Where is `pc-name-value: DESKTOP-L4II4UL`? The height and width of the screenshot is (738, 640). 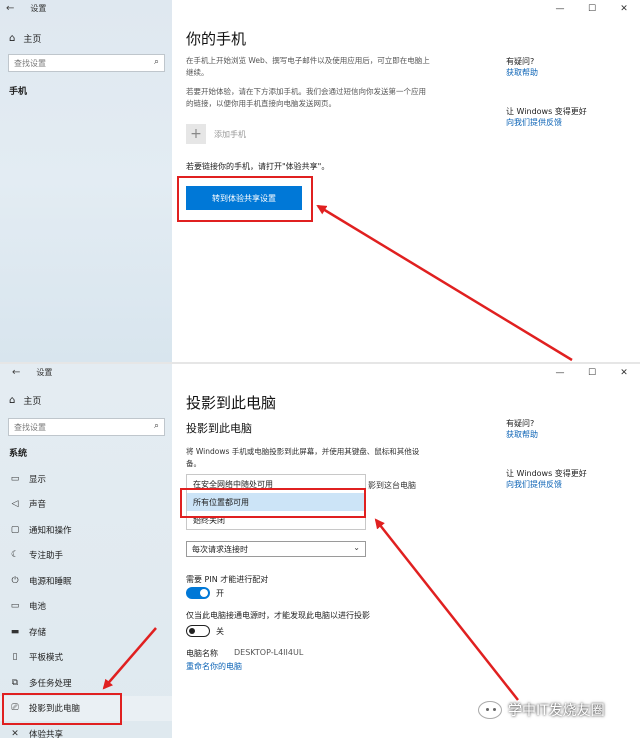
pc-name-value: DESKTOP-L4II4UL is located at coordinates (269, 652).